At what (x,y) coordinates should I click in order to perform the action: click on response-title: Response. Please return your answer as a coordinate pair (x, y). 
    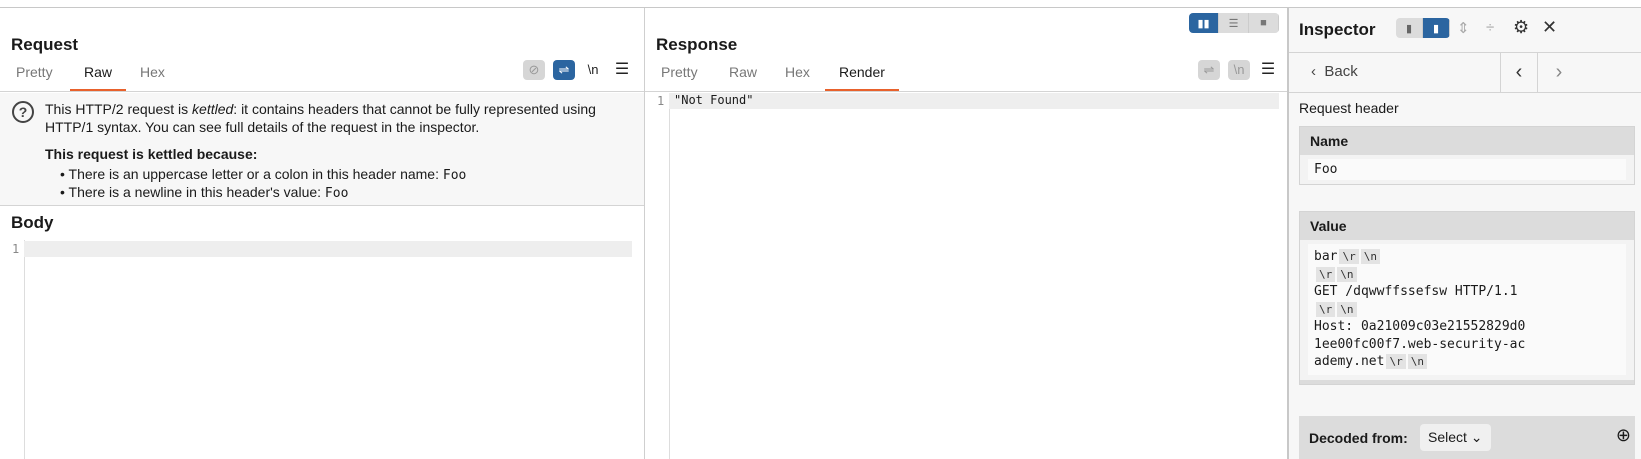
    Looking at the image, I should click on (697, 44).